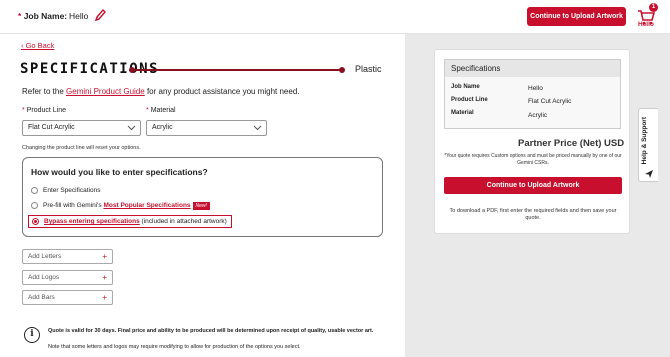 Image resolution: width=670 pixels, height=357 pixels. What do you see at coordinates (465, 87) in the screenshot?
I see `summary-key: Job Name` at bounding box center [465, 87].